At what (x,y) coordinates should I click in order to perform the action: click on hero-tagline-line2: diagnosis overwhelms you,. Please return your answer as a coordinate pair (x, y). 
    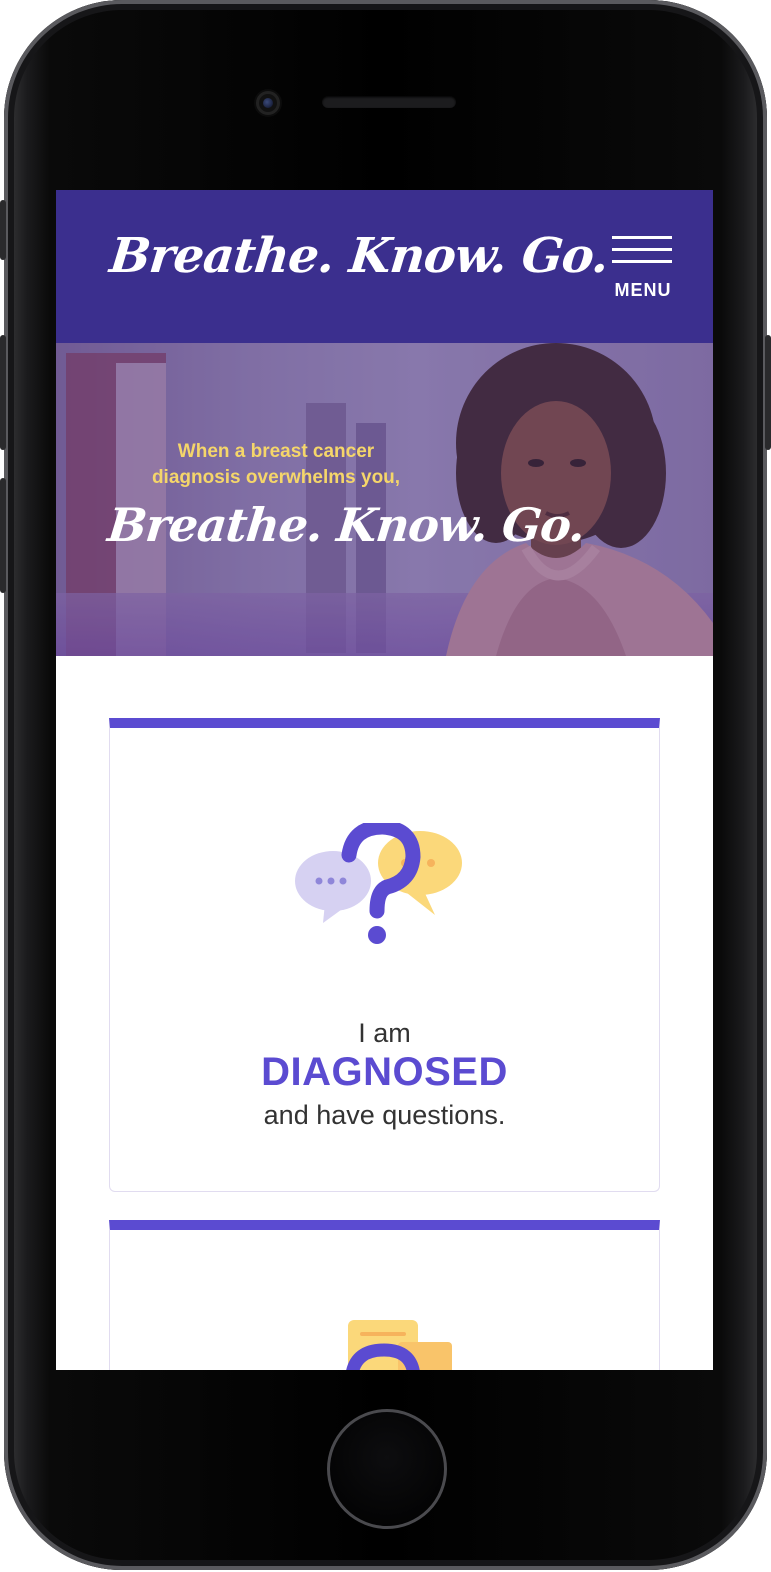
    Looking at the image, I should click on (276, 477).